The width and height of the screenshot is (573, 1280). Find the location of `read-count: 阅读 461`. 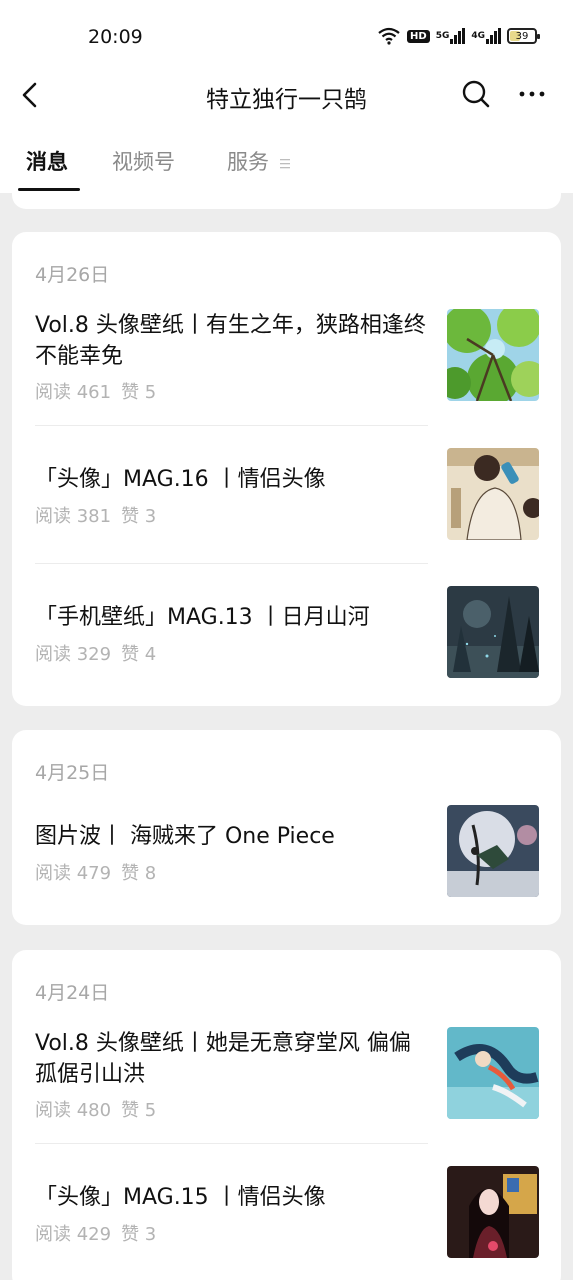

read-count: 阅读 461 is located at coordinates (73, 392).